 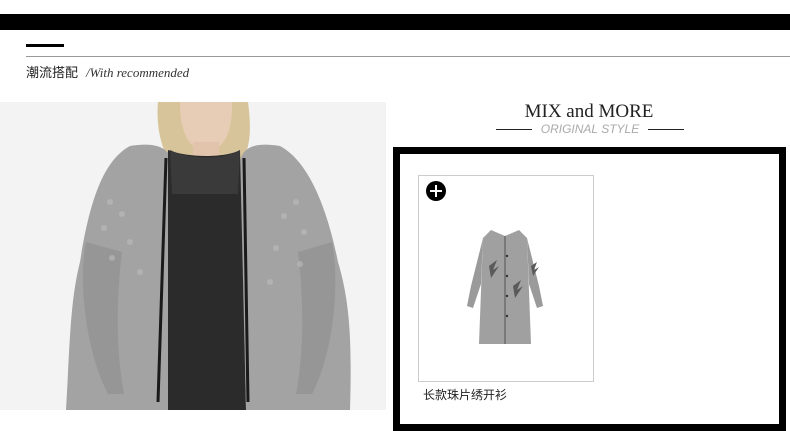 I want to click on mix-title: MIX and MORE, so click(x=589, y=111).